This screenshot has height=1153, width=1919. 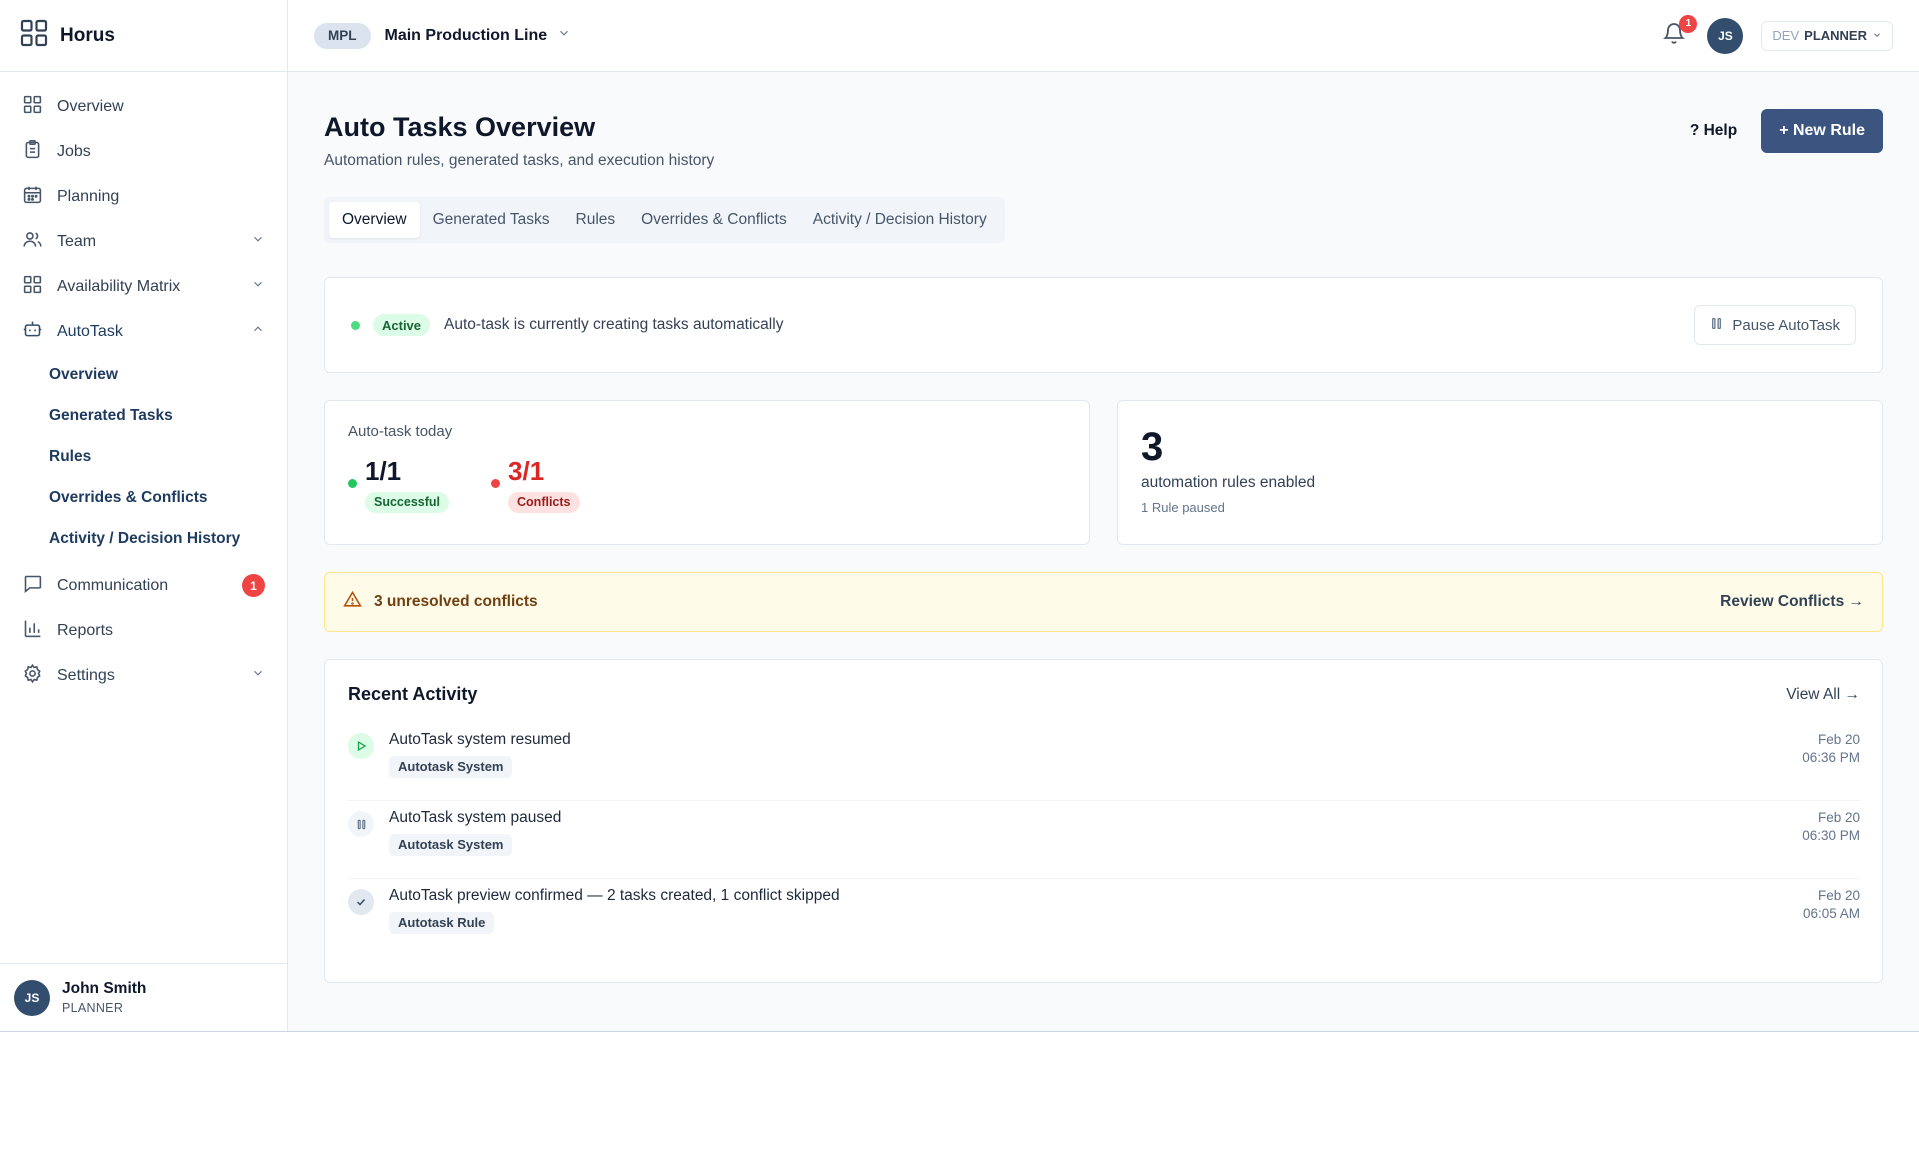 What do you see at coordinates (352, 602) in the screenshot?
I see `warning-icon` at bounding box center [352, 602].